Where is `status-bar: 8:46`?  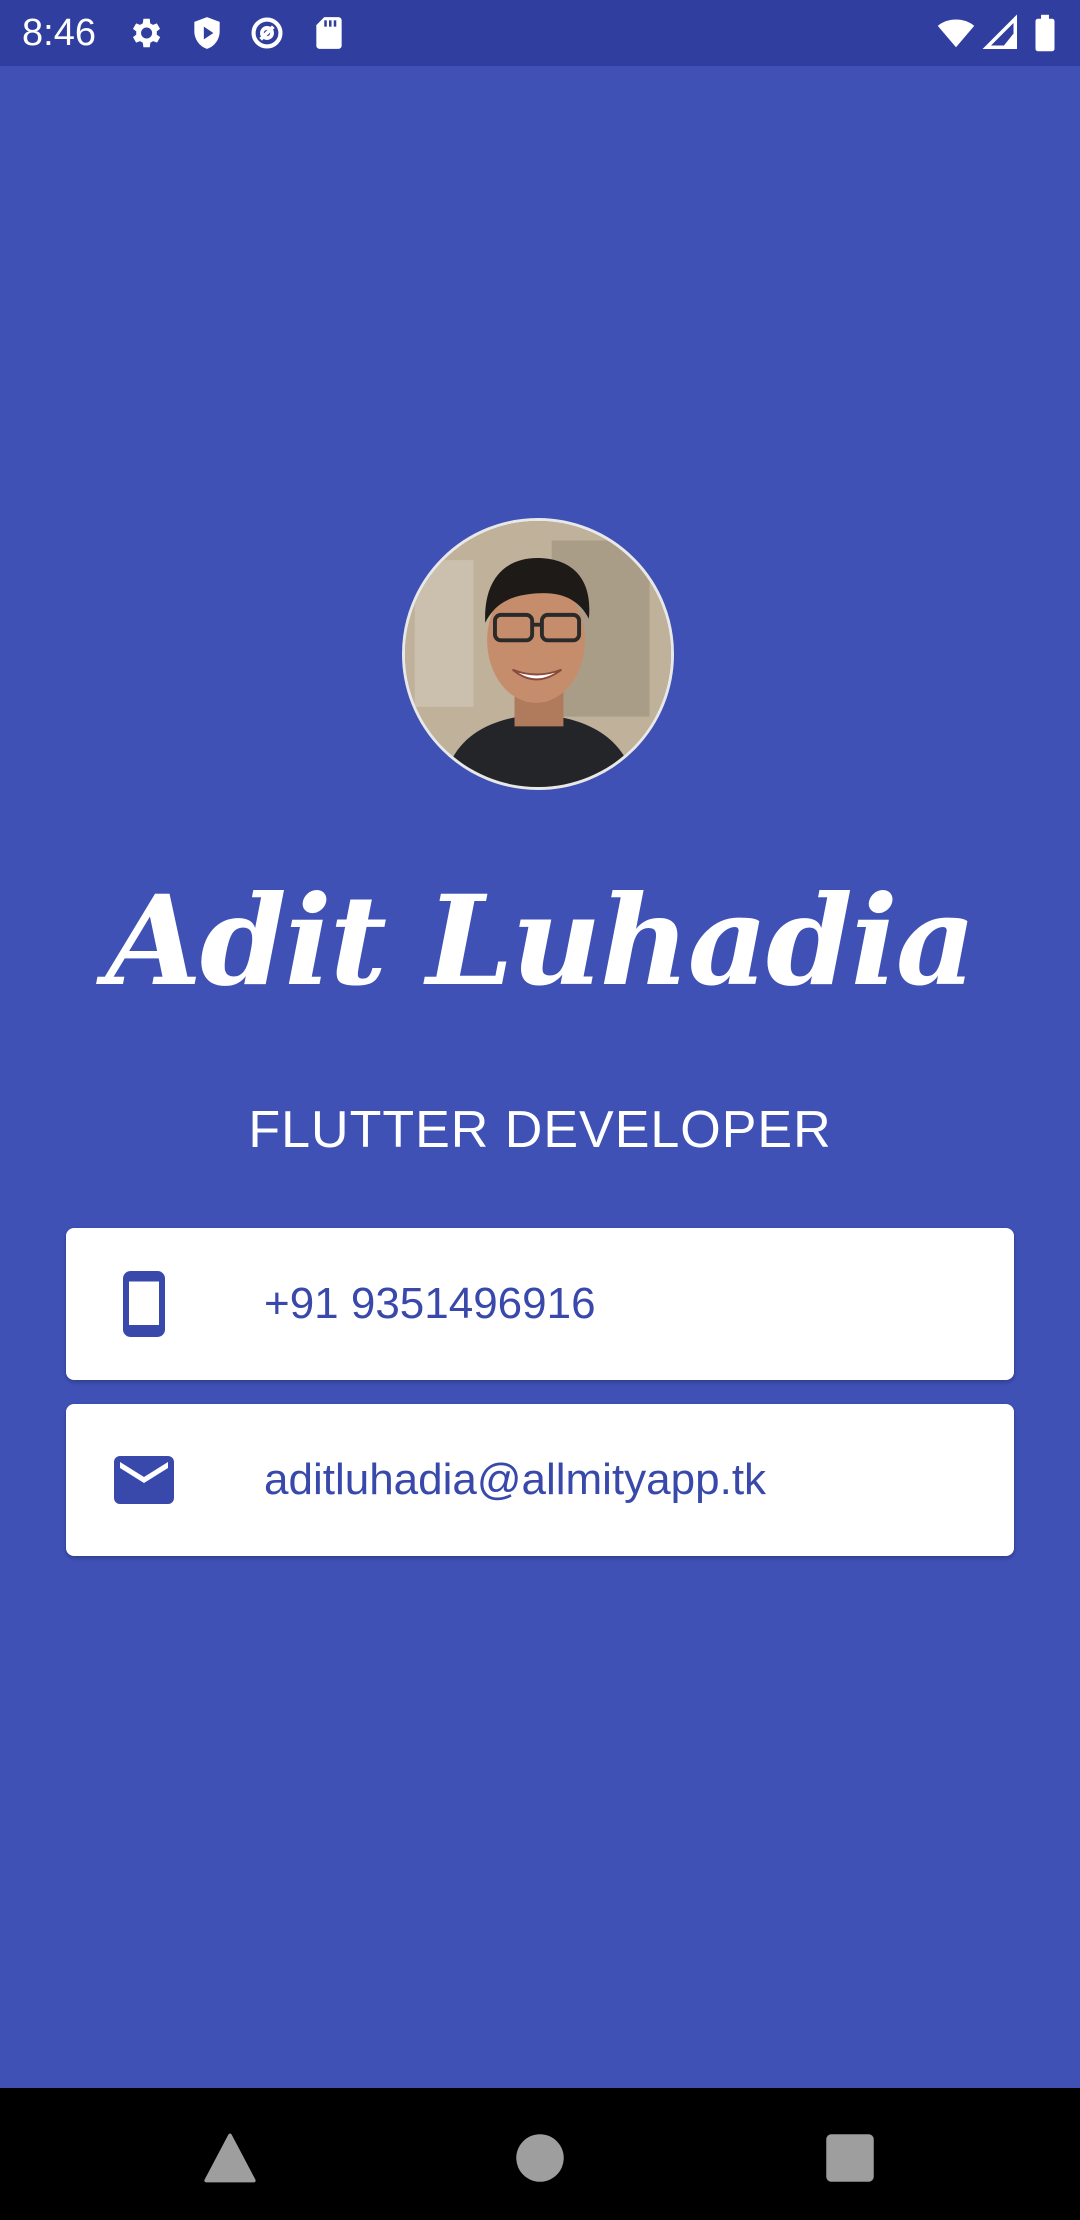 status-bar: 8:46 is located at coordinates (540, 33).